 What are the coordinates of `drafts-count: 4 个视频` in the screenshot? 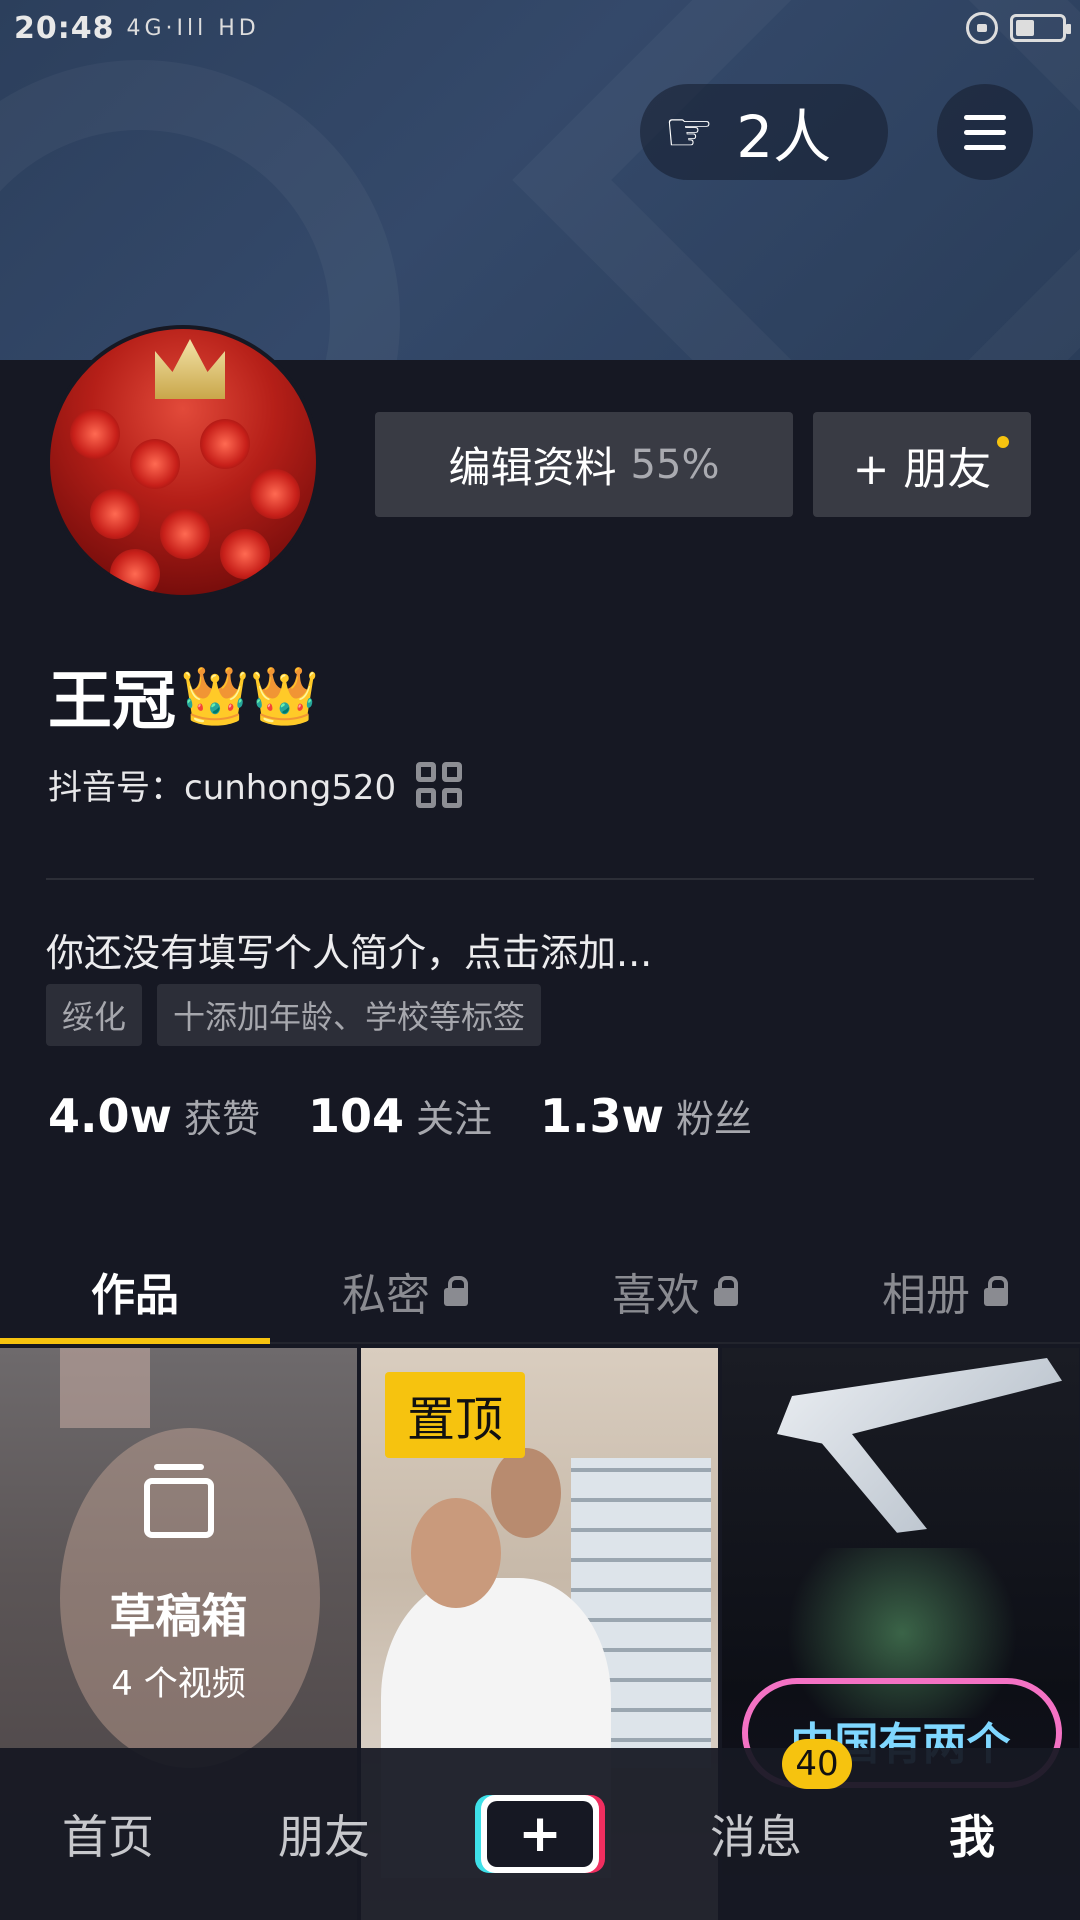 It's located at (178, 1684).